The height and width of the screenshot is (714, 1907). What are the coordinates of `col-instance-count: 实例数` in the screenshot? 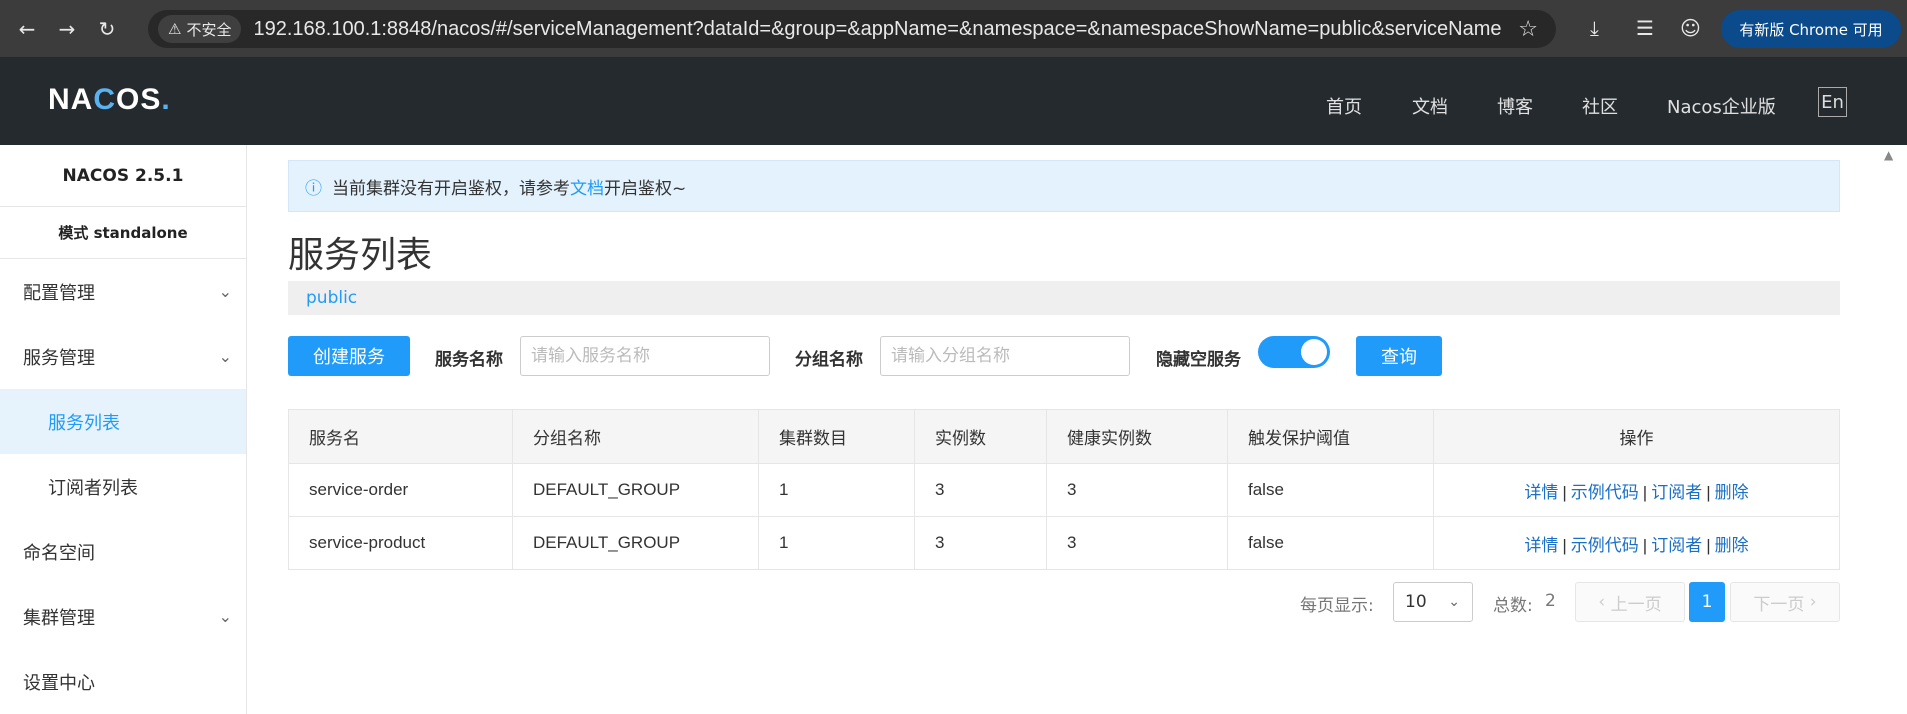 It's located at (980, 436).